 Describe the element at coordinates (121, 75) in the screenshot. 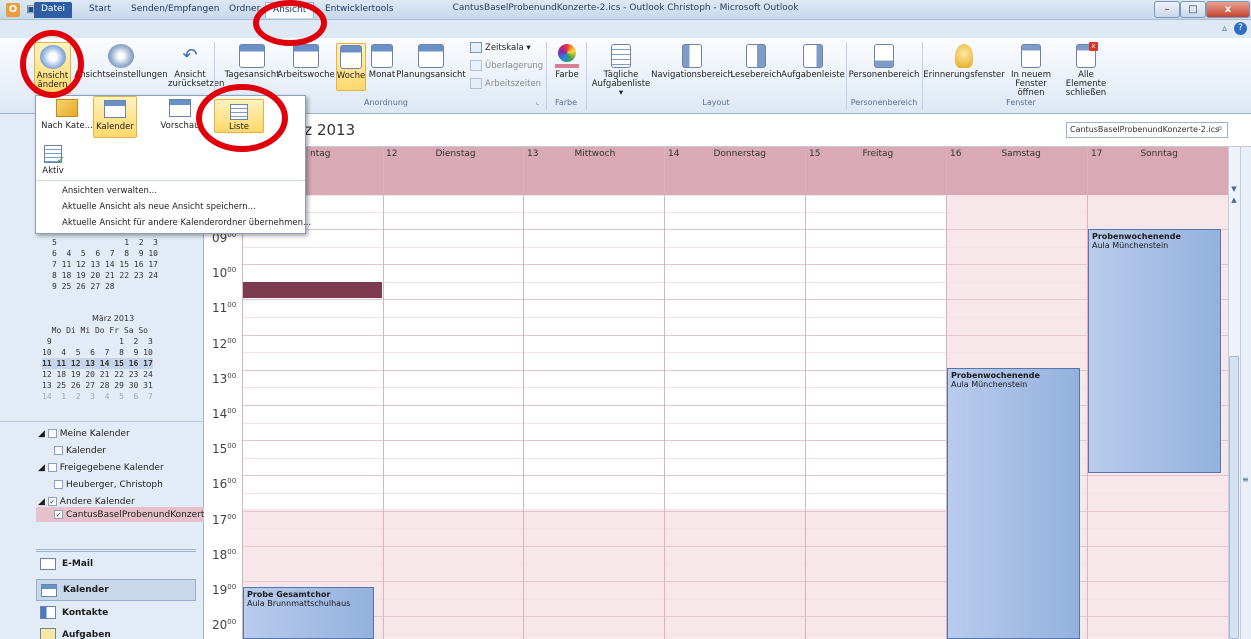

I see `view-settings-label: Ansichtseinstellungen` at that location.